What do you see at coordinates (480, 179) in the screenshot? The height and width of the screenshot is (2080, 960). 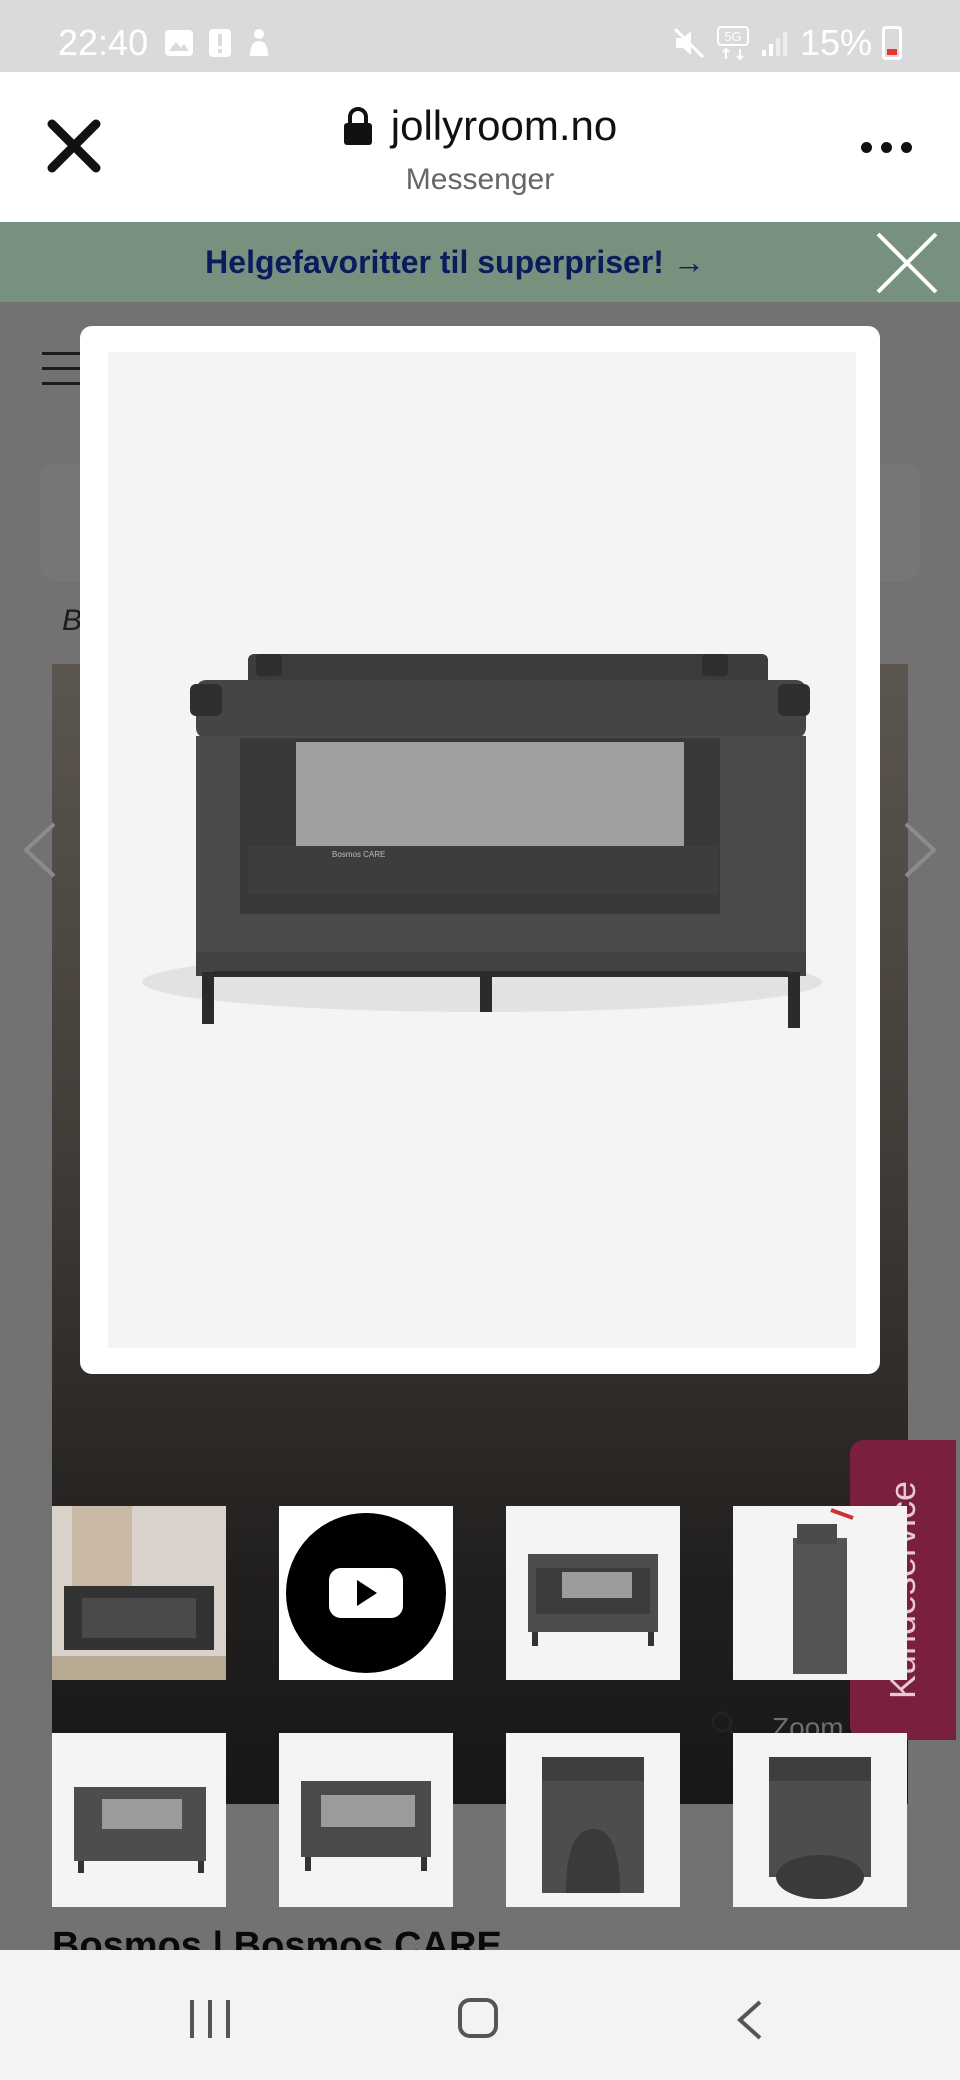 I see `browser-subtitle: Messenger` at bounding box center [480, 179].